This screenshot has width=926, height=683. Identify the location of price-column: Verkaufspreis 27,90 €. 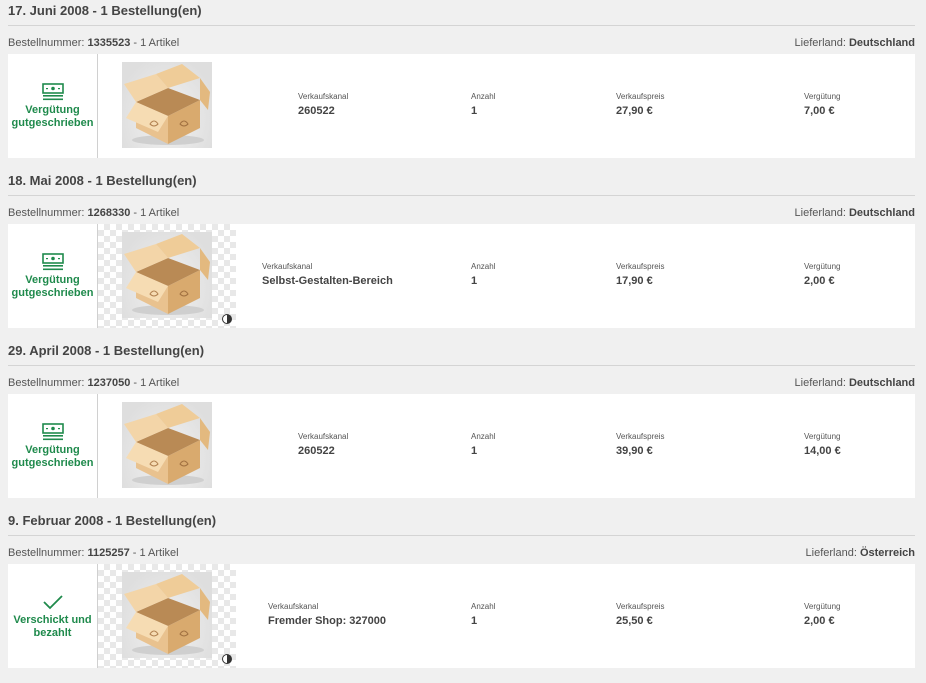
(640, 104).